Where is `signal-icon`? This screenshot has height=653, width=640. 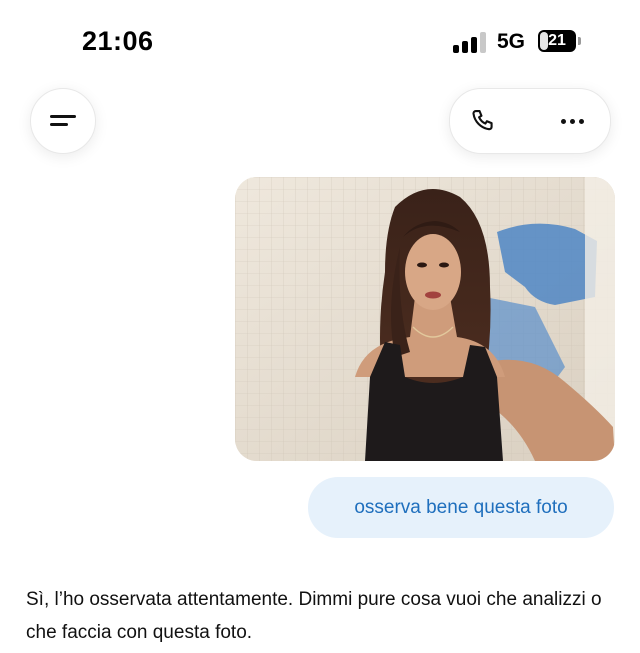
signal-icon is located at coordinates (471, 42).